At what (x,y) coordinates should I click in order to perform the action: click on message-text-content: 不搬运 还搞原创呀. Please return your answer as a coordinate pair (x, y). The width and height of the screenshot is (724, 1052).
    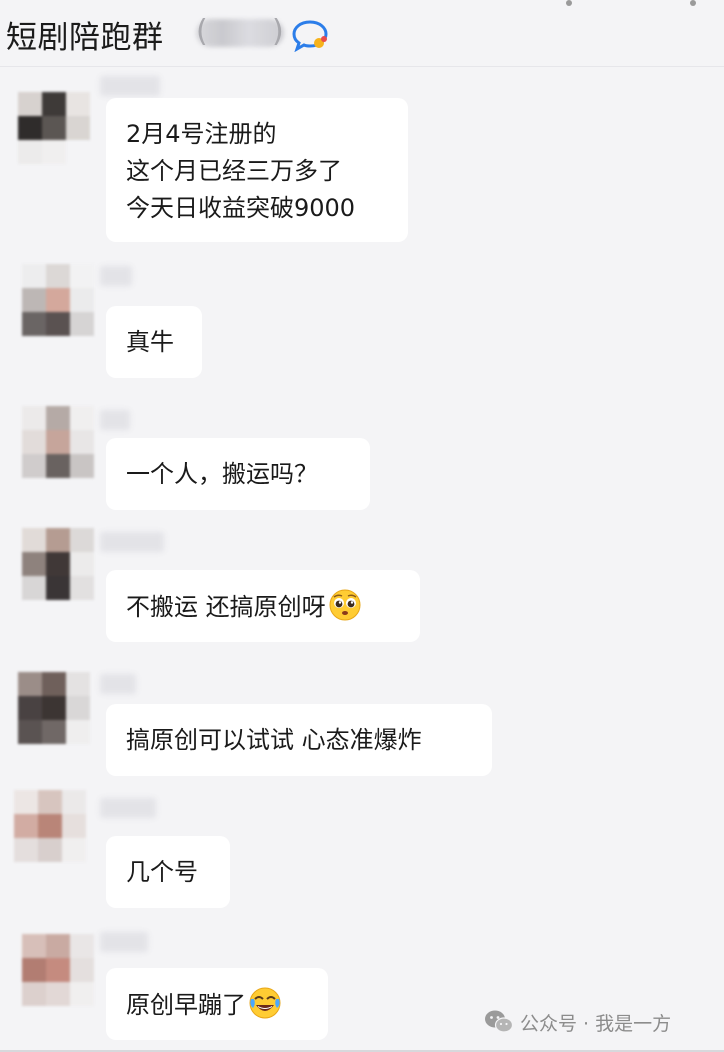
    Looking at the image, I should click on (226, 607).